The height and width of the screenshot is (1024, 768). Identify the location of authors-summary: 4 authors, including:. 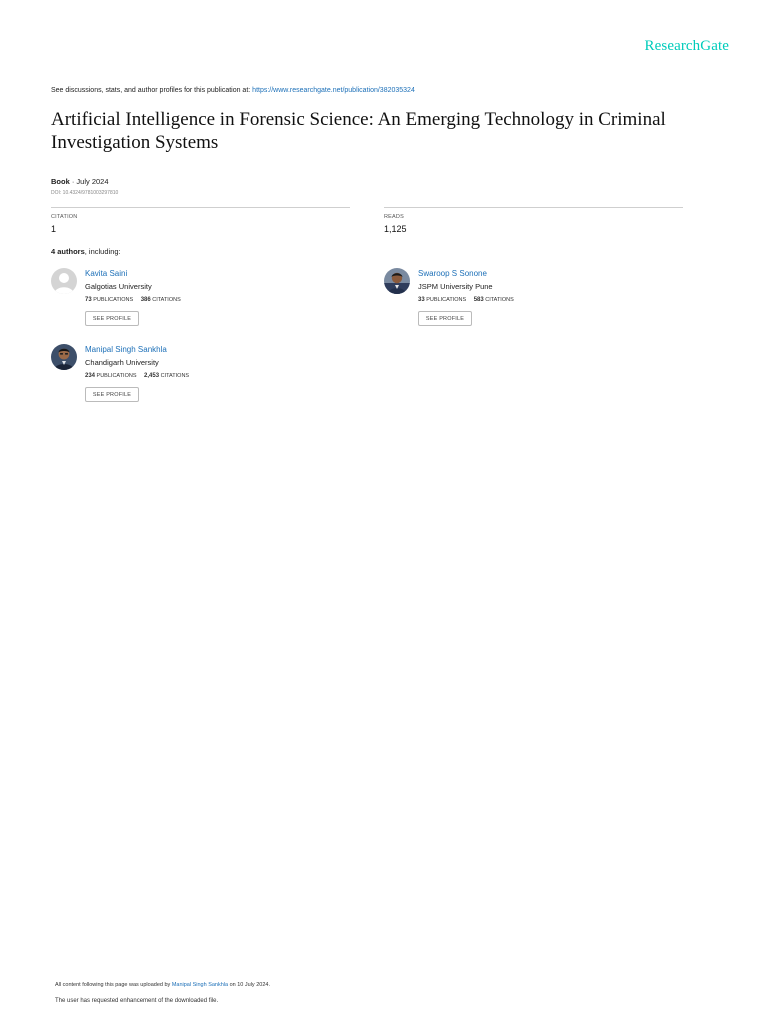
(86, 251).